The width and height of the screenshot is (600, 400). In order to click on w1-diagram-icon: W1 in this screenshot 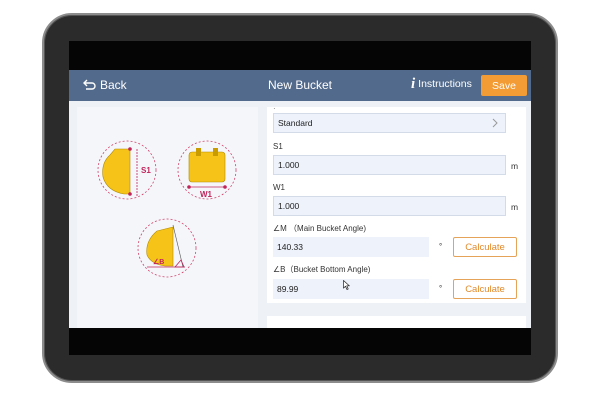, I will do `click(207, 170)`.